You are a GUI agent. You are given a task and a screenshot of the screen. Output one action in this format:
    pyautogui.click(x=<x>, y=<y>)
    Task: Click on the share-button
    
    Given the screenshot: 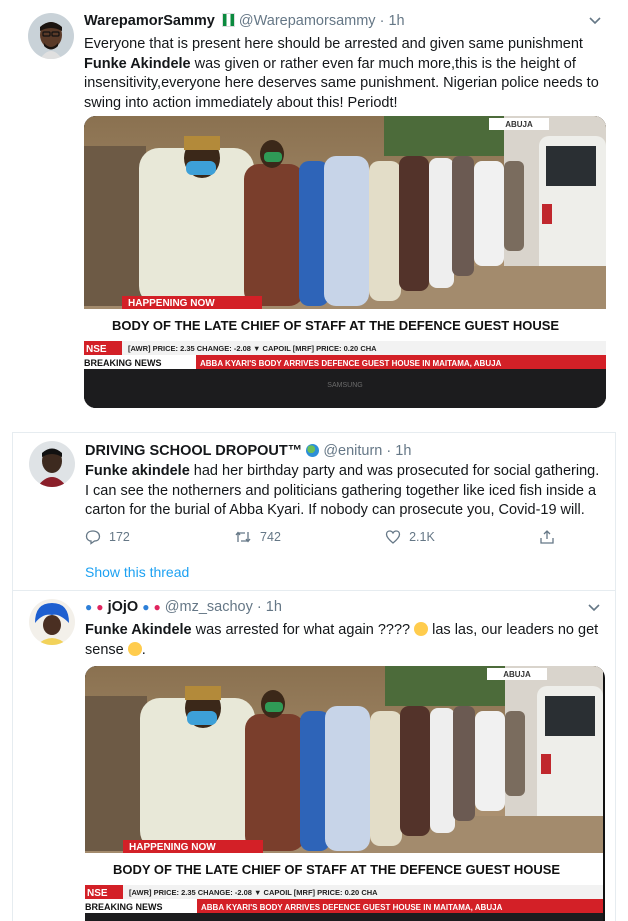 What is the action you would take?
    pyautogui.click(x=547, y=537)
    